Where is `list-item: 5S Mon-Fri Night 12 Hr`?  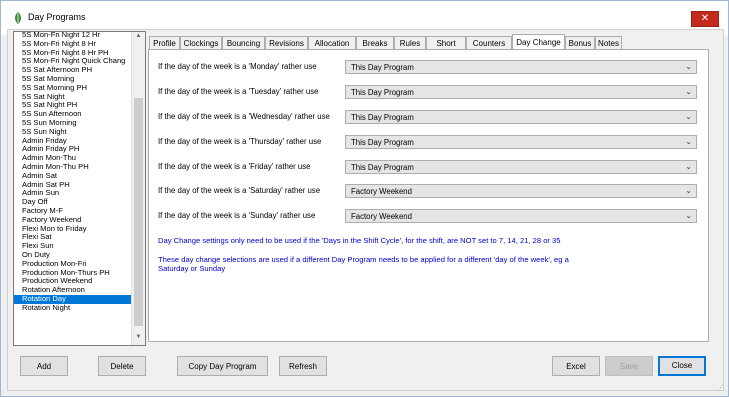 list-item: 5S Mon-Fri Night 12 Hr is located at coordinates (72, 36).